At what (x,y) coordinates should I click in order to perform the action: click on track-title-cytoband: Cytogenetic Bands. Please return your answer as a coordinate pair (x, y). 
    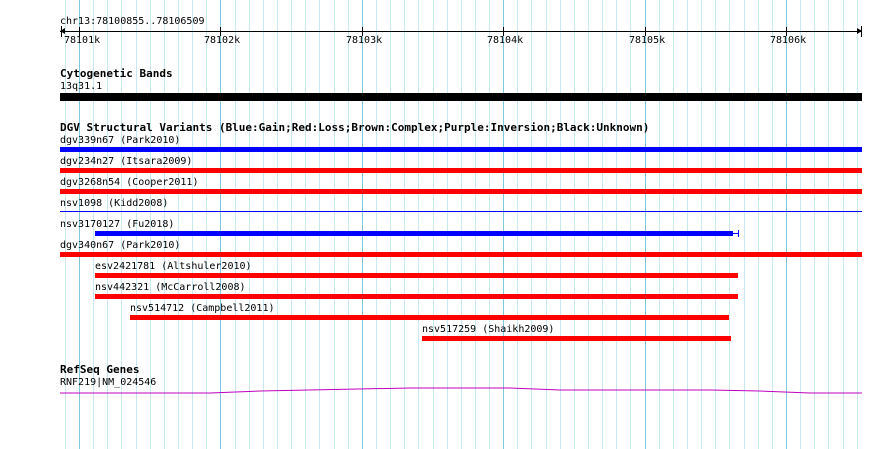
    Looking at the image, I should click on (116, 73).